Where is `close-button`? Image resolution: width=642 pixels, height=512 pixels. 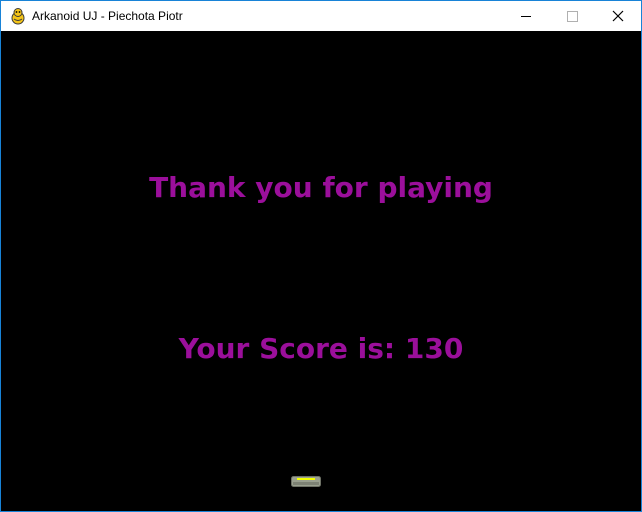
close-button is located at coordinates (618, 16).